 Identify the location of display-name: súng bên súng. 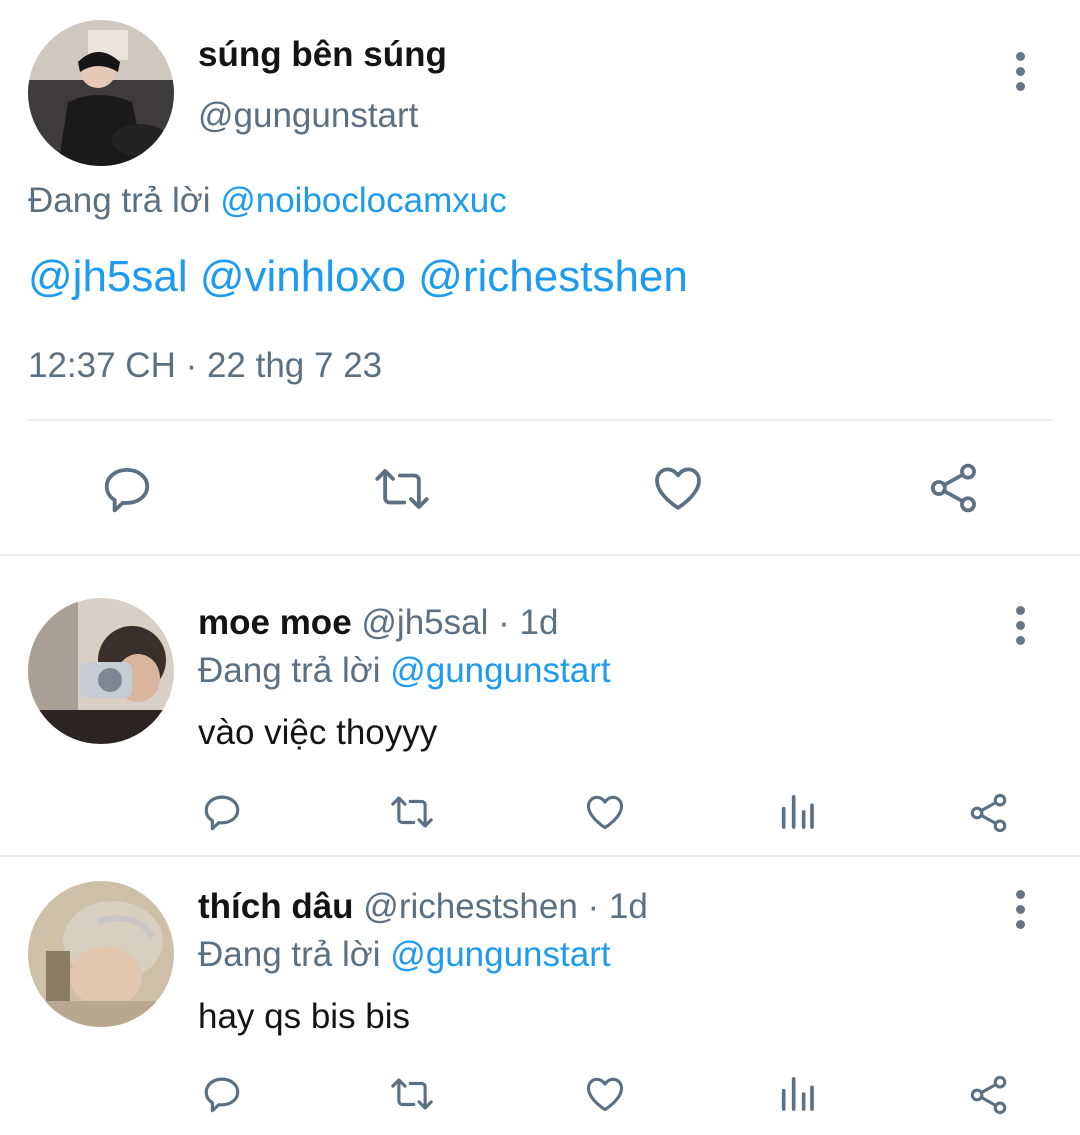
(322, 55).